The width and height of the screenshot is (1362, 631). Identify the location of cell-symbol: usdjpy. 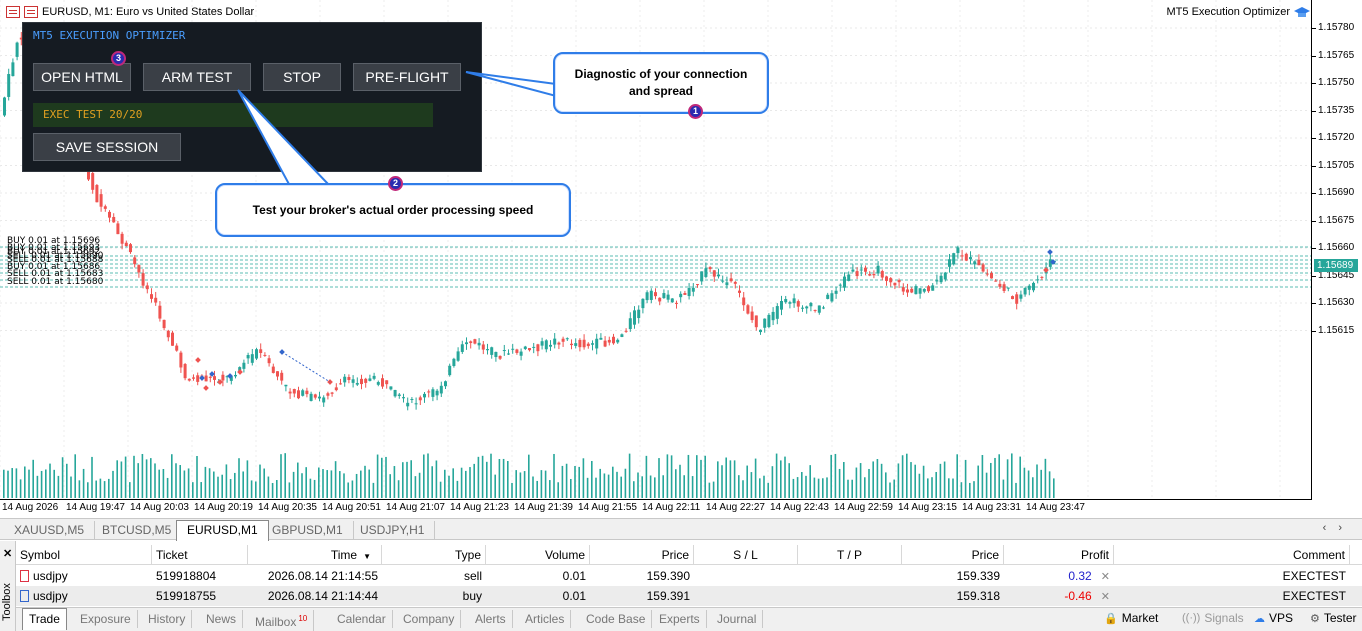
(84, 576).